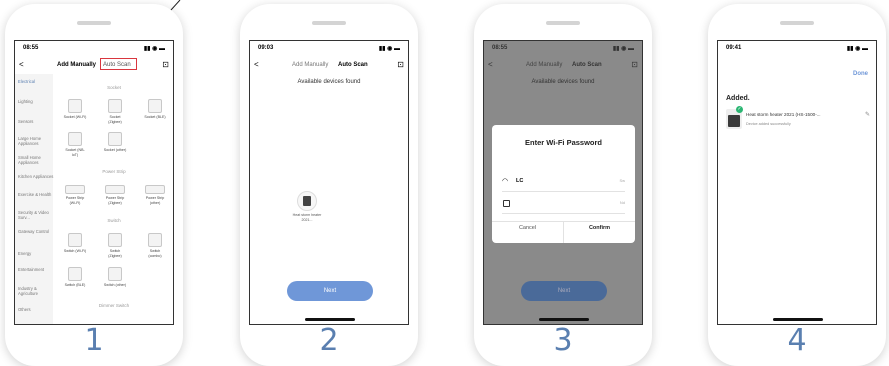 This screenshot has width=889, height=366. Describe the element at coordinates (36, 253) in the screenshot. I see `category-item: Energy` at that location.